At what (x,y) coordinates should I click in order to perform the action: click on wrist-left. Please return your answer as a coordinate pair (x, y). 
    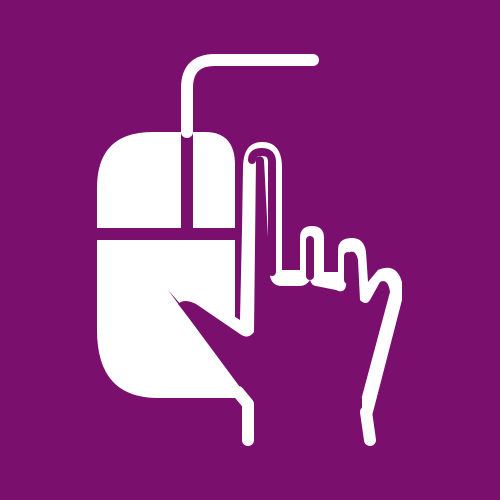
    Looking at the image, I should click on (243, 416).